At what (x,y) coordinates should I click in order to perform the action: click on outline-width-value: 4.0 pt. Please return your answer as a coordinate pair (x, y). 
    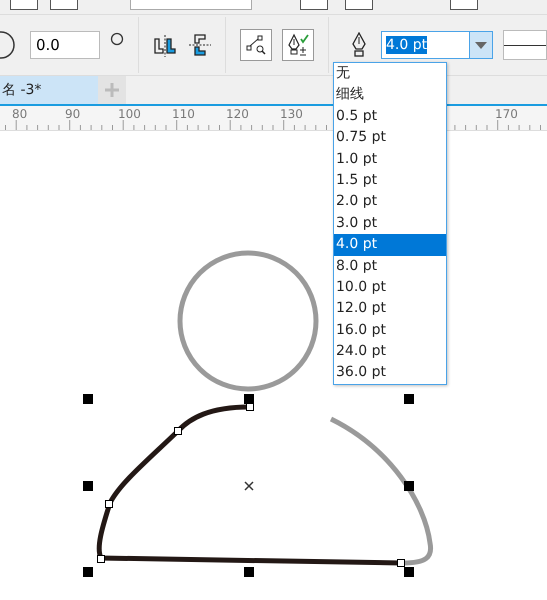
    Looking at the image, I should click on (407, 45).